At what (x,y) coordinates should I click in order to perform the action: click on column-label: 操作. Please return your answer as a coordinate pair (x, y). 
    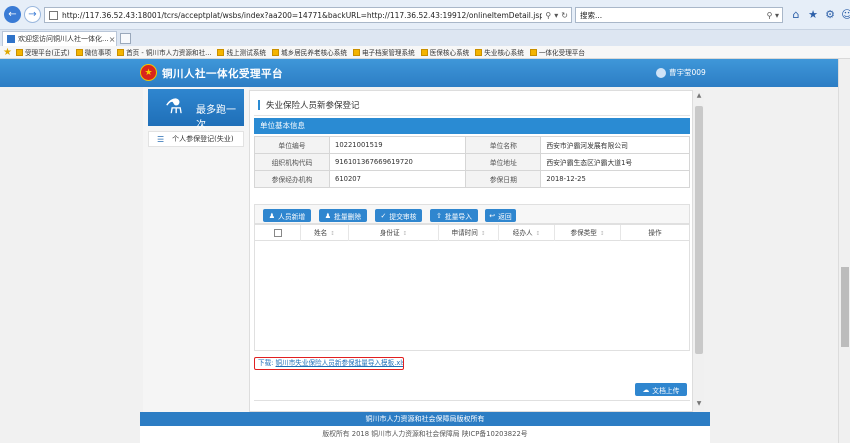
    Looking at the image, I should click on (655, 233).